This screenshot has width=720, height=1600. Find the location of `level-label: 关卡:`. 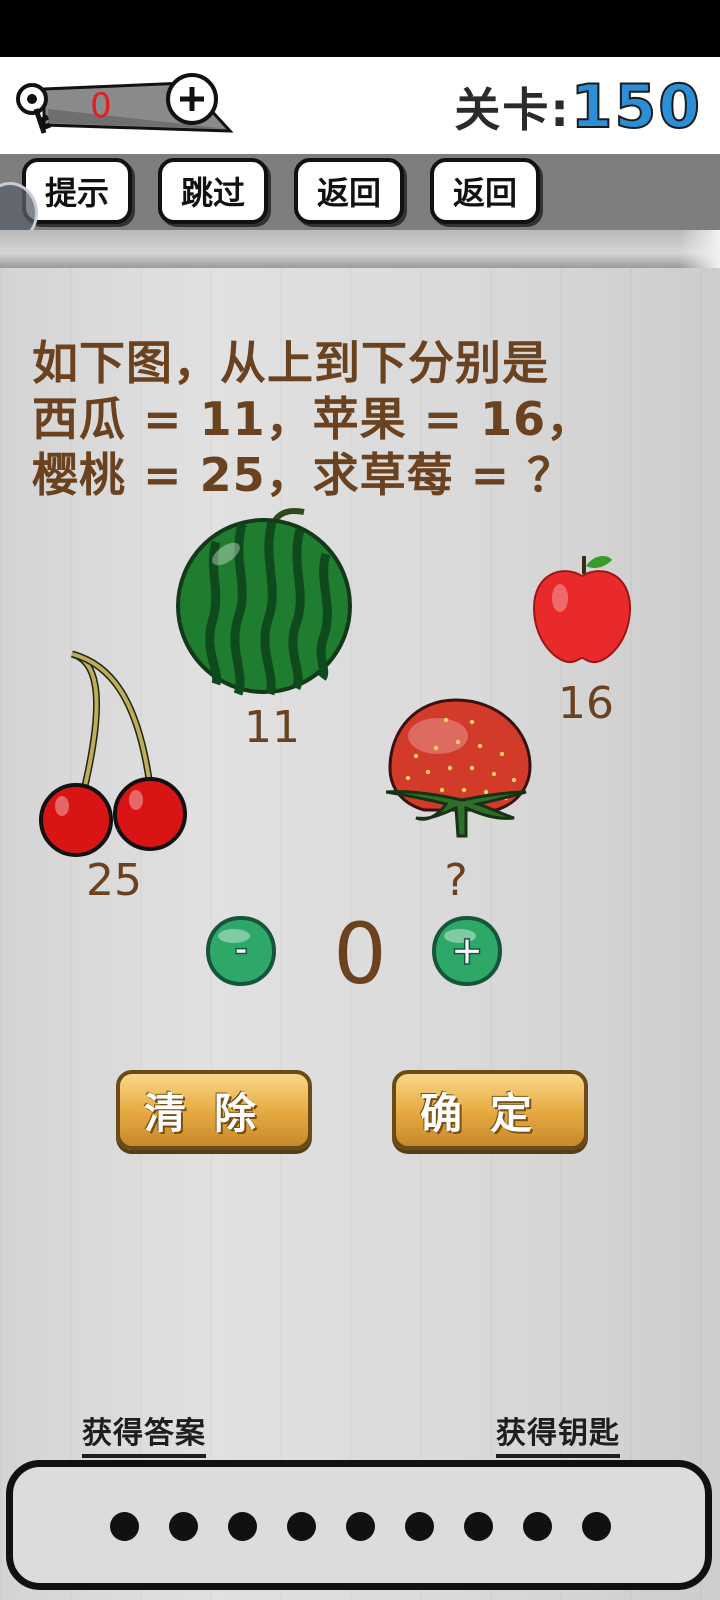

level-label: 关卡: is located at coordinates (512, 110).